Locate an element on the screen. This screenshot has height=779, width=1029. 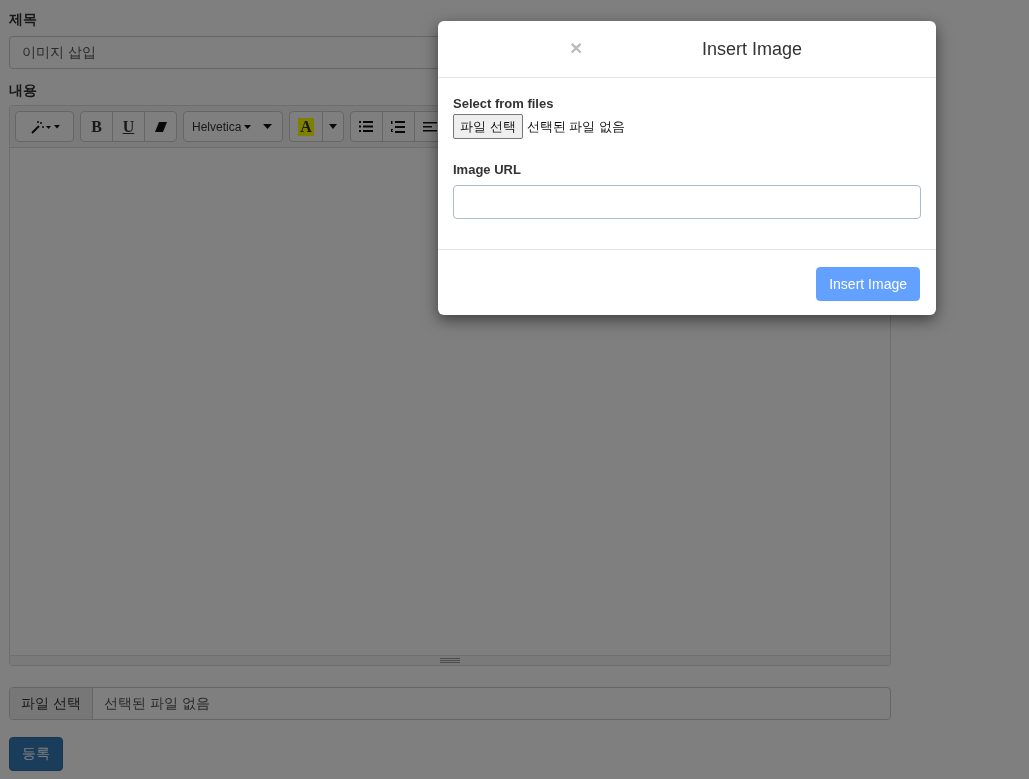
field-label: Image URL is located at coordinates (487, 170).